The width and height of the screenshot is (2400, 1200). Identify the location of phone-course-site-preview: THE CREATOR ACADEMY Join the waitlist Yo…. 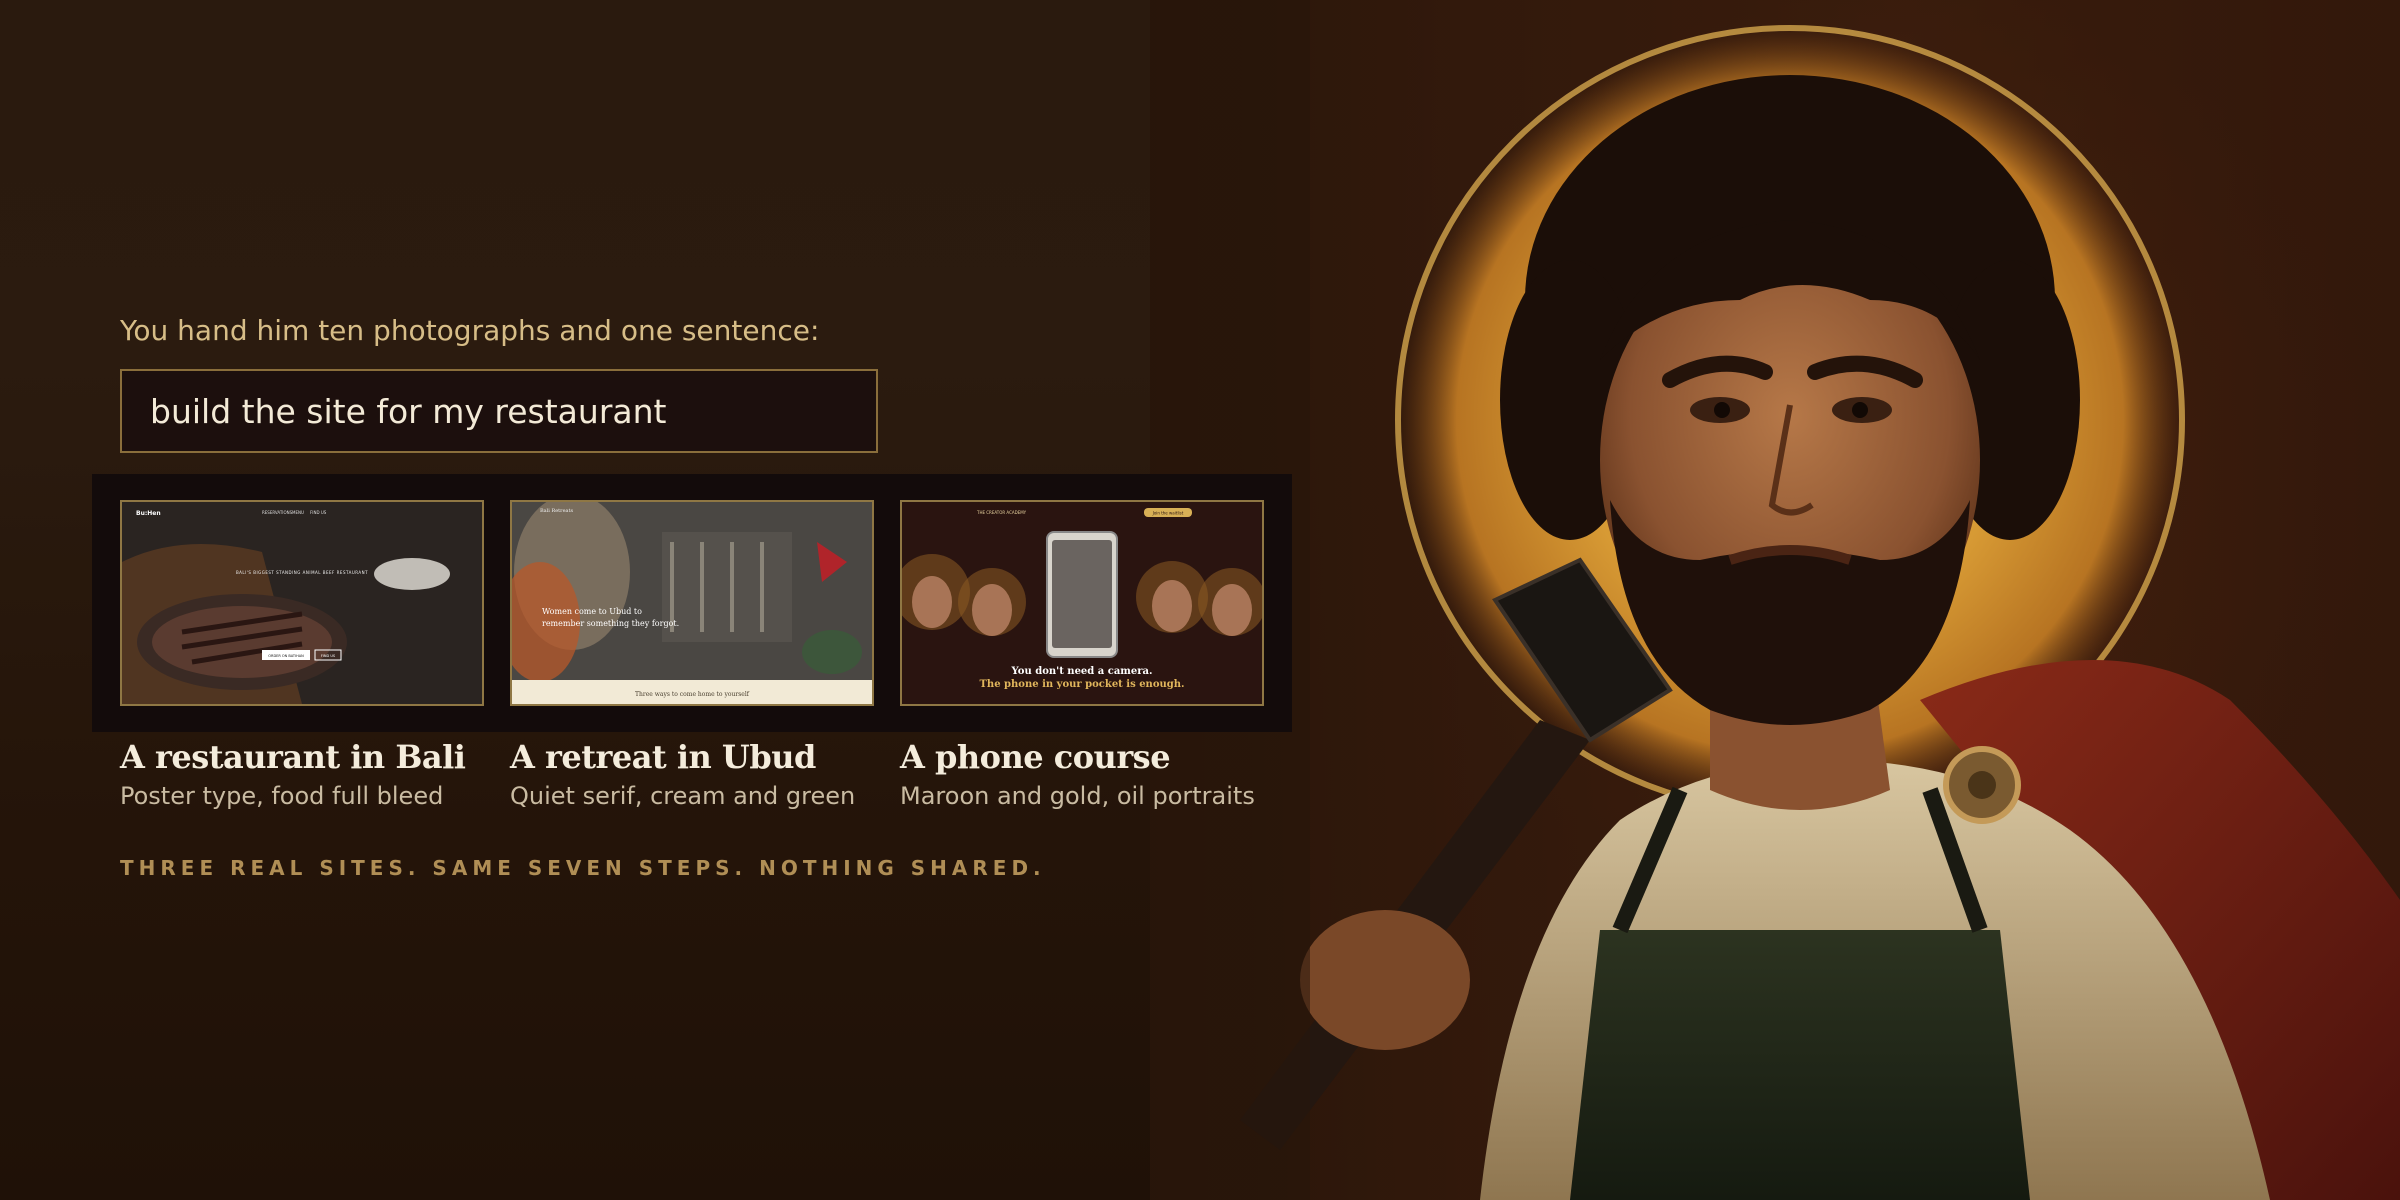
(1082, 603).